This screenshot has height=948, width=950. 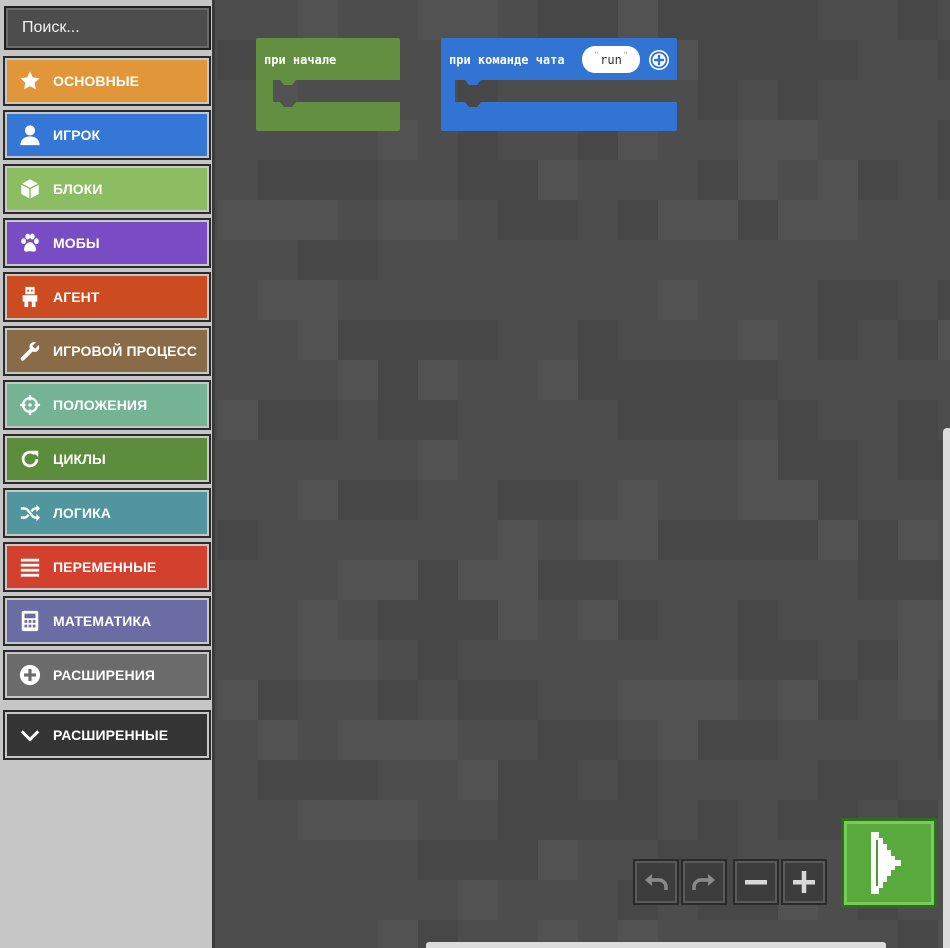 I want to click on calculator-icon, so click(x=30, y=621).